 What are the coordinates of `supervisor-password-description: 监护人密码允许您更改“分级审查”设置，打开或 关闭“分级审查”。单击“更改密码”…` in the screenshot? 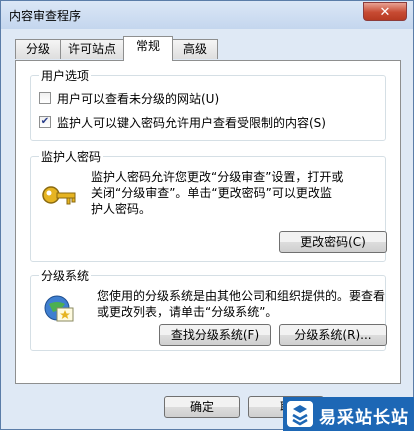 It's located at (217, 193).